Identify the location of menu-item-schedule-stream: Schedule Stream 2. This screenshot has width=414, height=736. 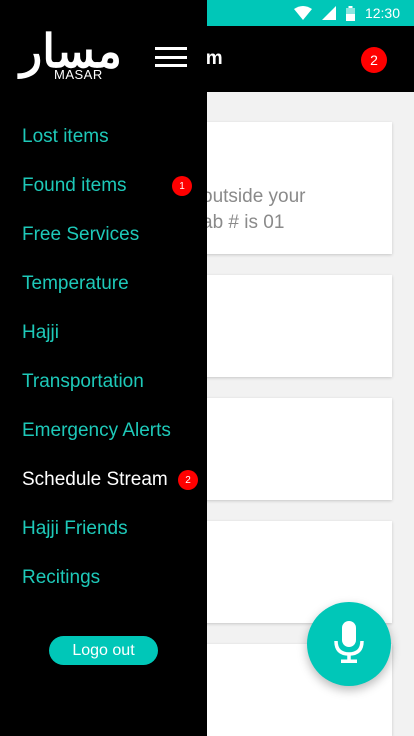
(103, 479).